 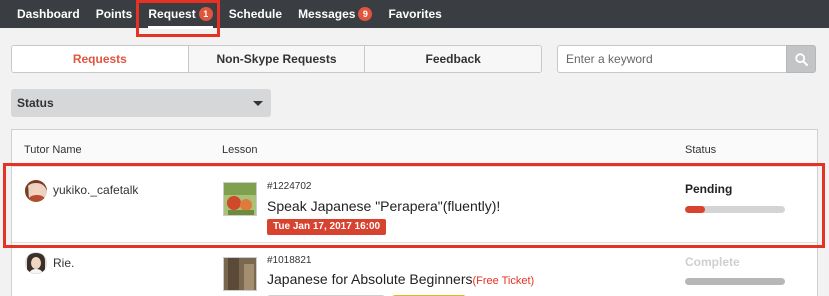 I want to click on search-button, so click(x=801, y=59).